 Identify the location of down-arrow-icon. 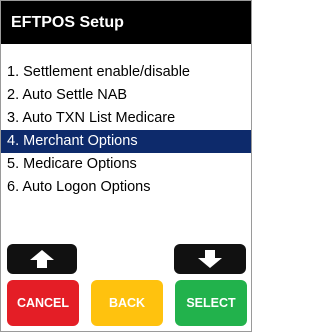
(210, 259).